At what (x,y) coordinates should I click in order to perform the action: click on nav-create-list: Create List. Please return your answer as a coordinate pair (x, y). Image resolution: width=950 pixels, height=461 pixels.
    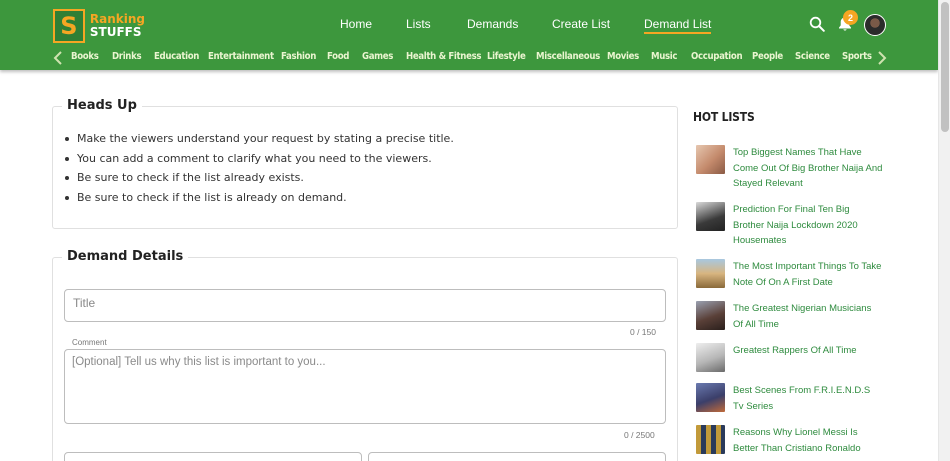
    Looking at the image, I should click on (581, 24).